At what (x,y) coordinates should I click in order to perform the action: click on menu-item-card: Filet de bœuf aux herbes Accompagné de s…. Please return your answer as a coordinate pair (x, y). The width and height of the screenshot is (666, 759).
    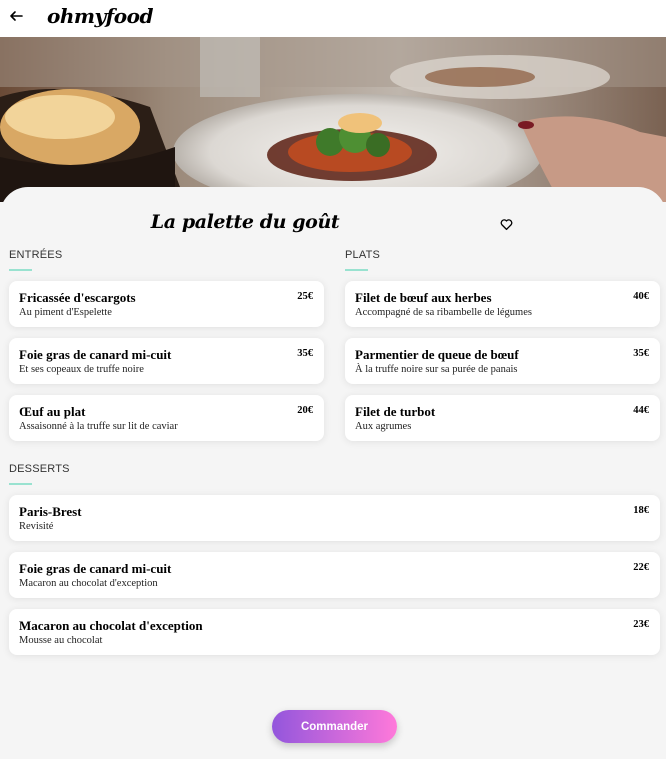
    Looking at the image, I should click on (502, 304).